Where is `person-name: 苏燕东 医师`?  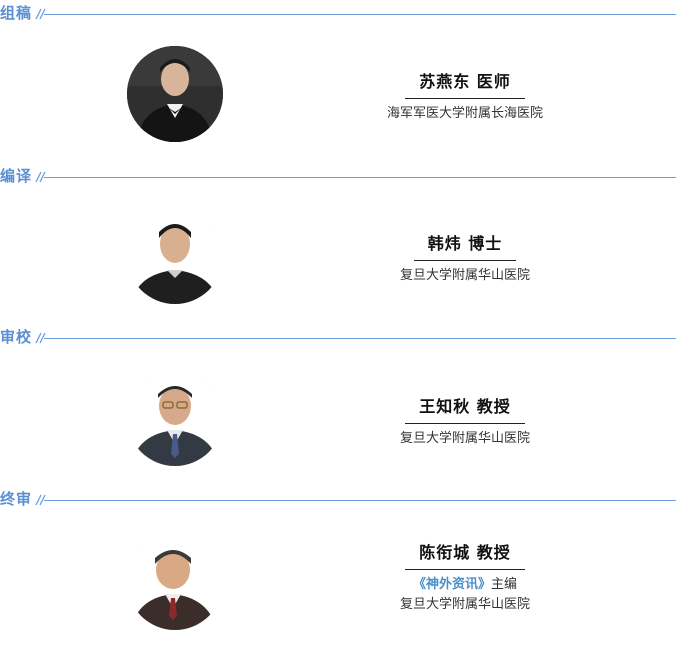
person-name: 苏燕东 医师 is located at coordinates (465, 83).